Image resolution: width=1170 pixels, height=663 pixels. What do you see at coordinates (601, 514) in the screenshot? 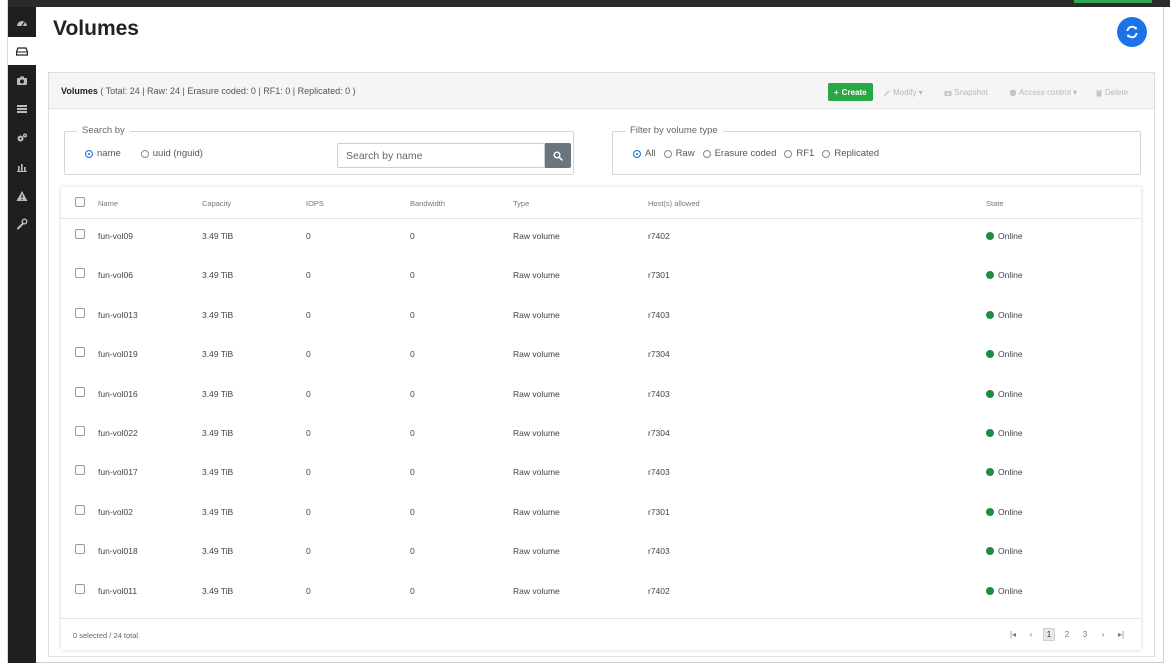
I see `table-row: fun-vol02 3.49 TiB 0 0 Raw volume r7301 Online` at bounding box center [601, 514].